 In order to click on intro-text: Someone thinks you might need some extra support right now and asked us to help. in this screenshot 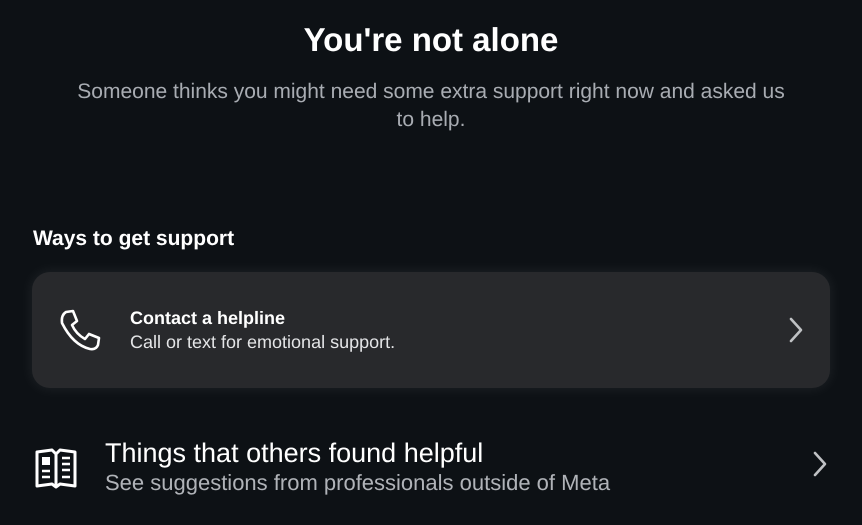, I will do `click(431, 106)`.